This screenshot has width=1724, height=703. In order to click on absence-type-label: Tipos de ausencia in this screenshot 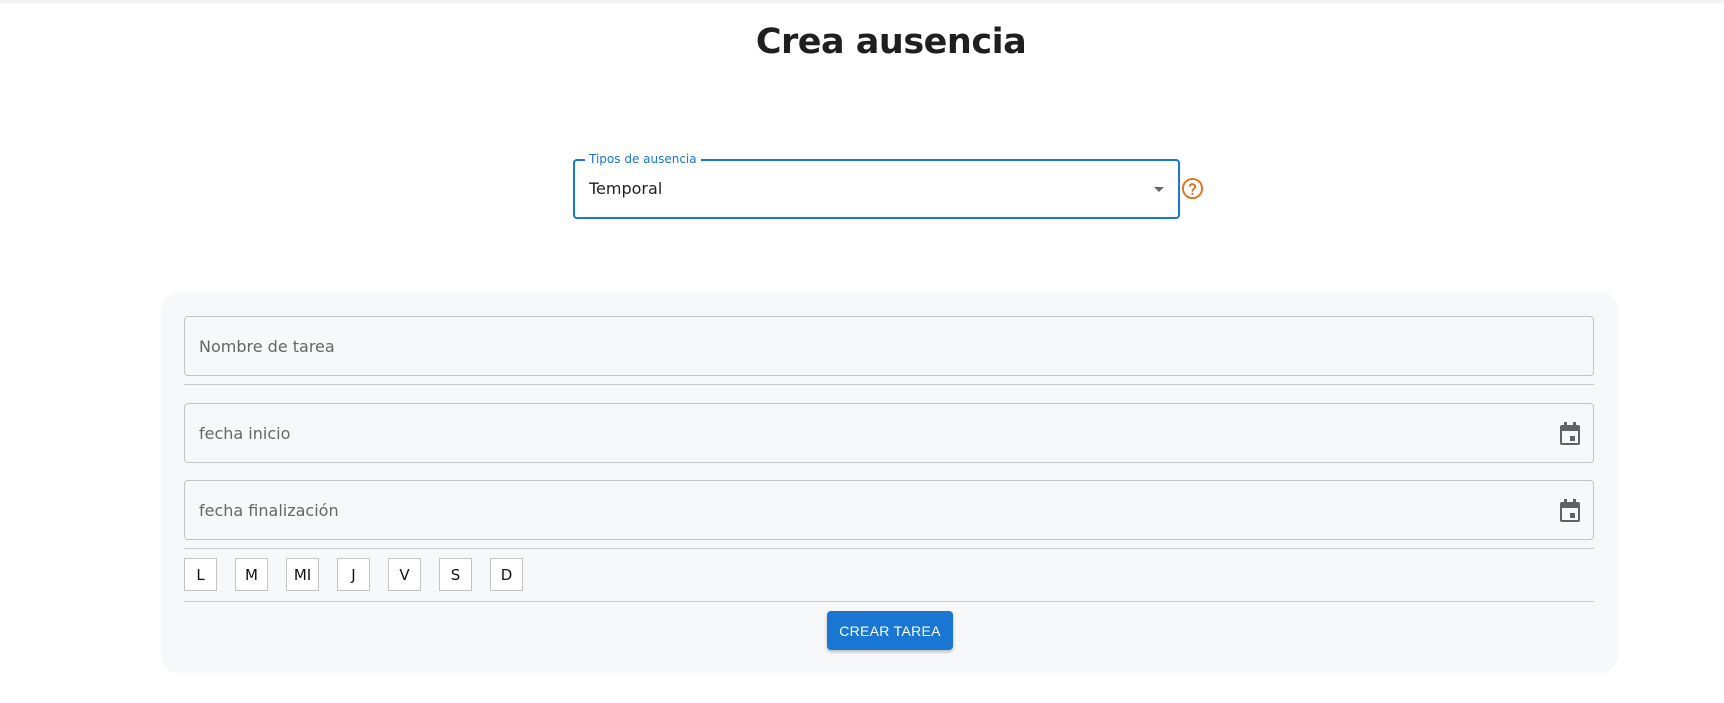, I will do `click(643, 159)`.